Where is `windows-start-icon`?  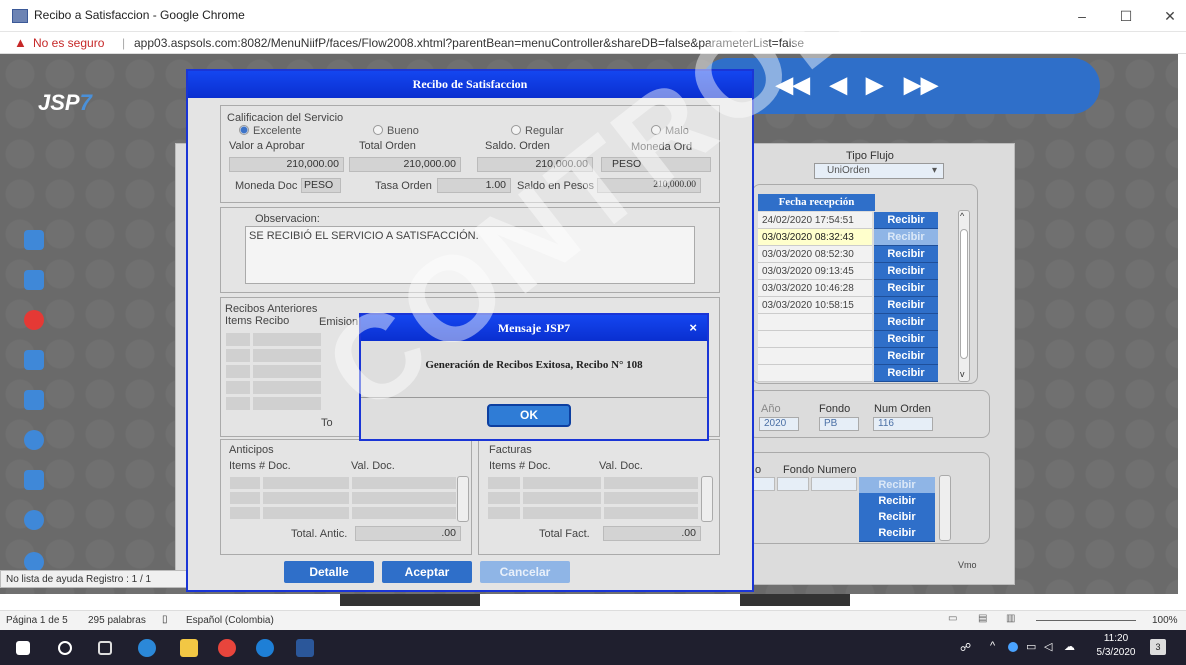 windows-start-icon is located at coordinates (23, 648).